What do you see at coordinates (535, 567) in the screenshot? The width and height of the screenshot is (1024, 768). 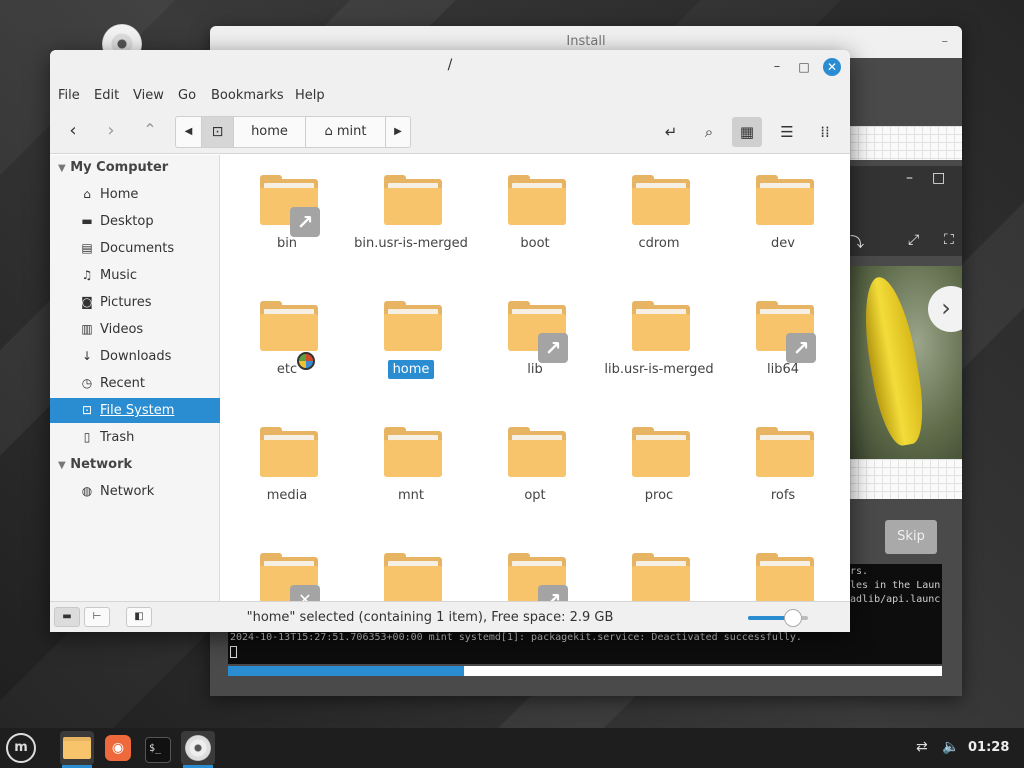 I see `folder-item: ↗` at bounding box center [535, 567].